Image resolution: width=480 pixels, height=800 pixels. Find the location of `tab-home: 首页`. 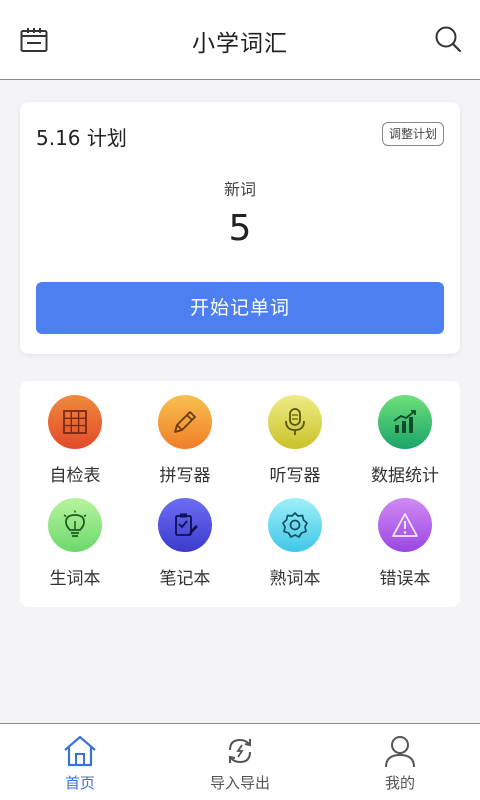

tab-home: 首页 is located at coordinates (80, 762).